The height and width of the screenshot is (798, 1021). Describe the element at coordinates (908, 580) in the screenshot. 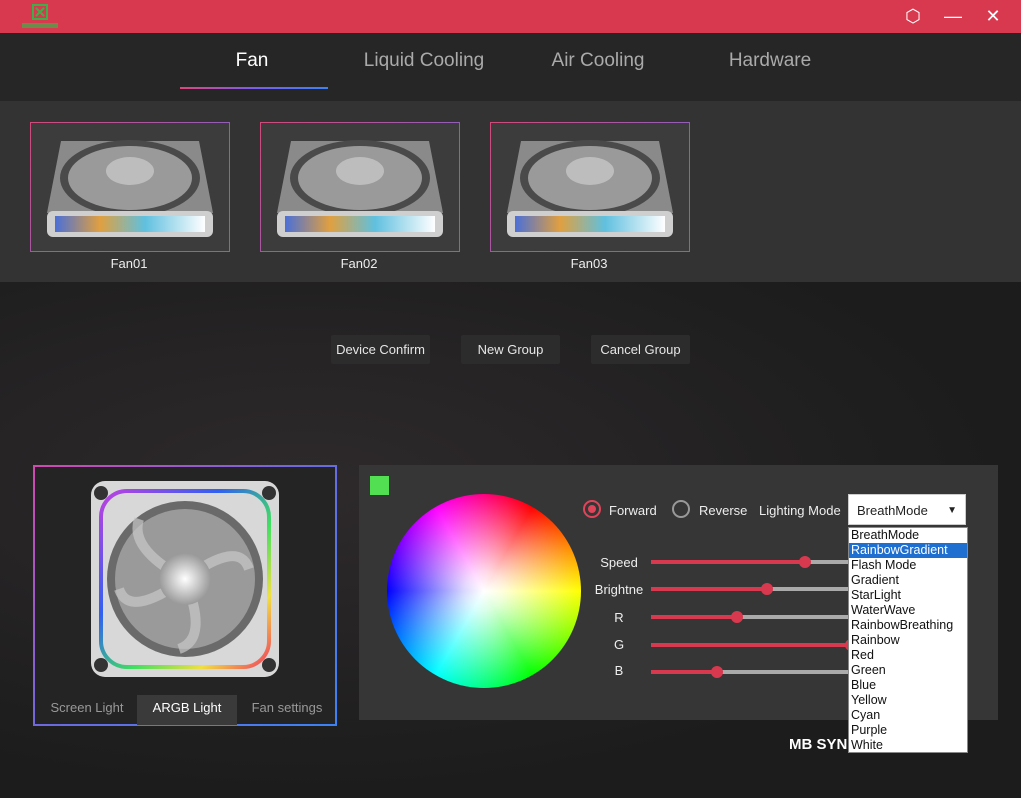

I see `dropdown-option: Gradient` at that location.